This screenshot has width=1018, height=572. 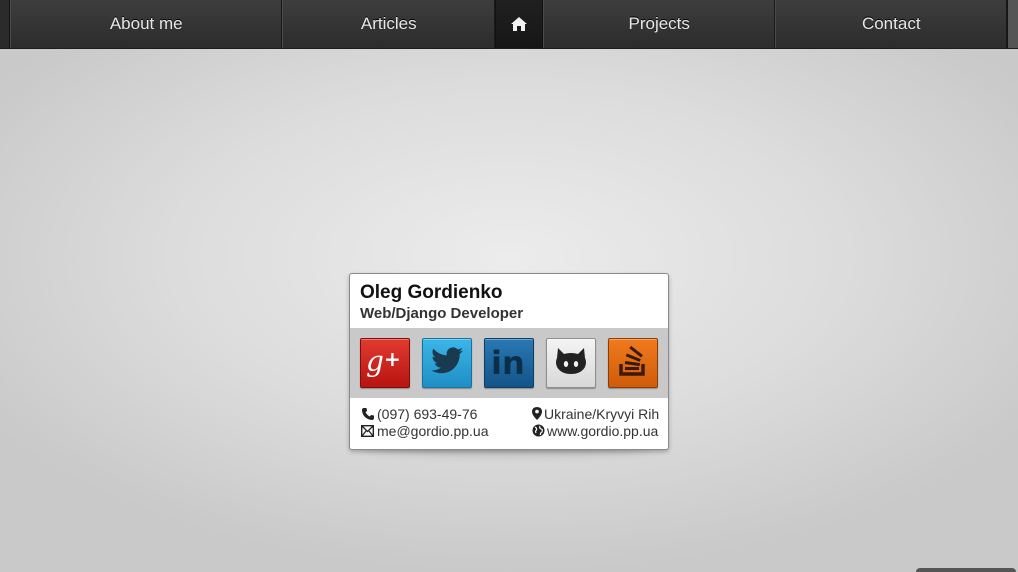 I want to click on website-row: www.gordio.pp.ua, so click(x=589, y=430).